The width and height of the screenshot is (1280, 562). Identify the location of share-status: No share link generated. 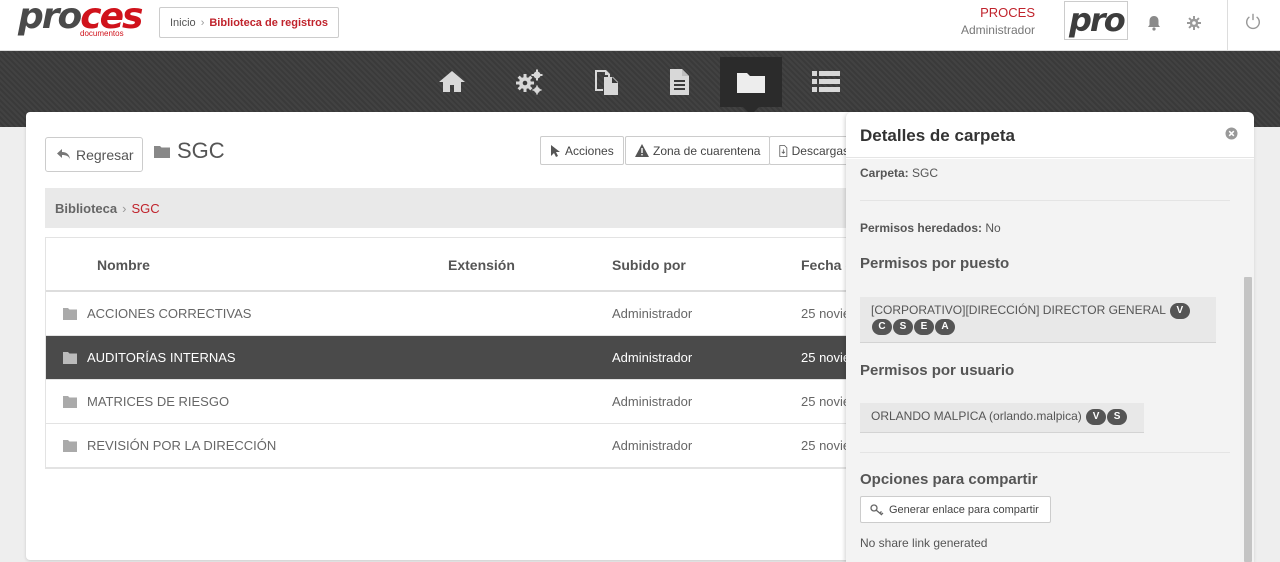
(924, 543).